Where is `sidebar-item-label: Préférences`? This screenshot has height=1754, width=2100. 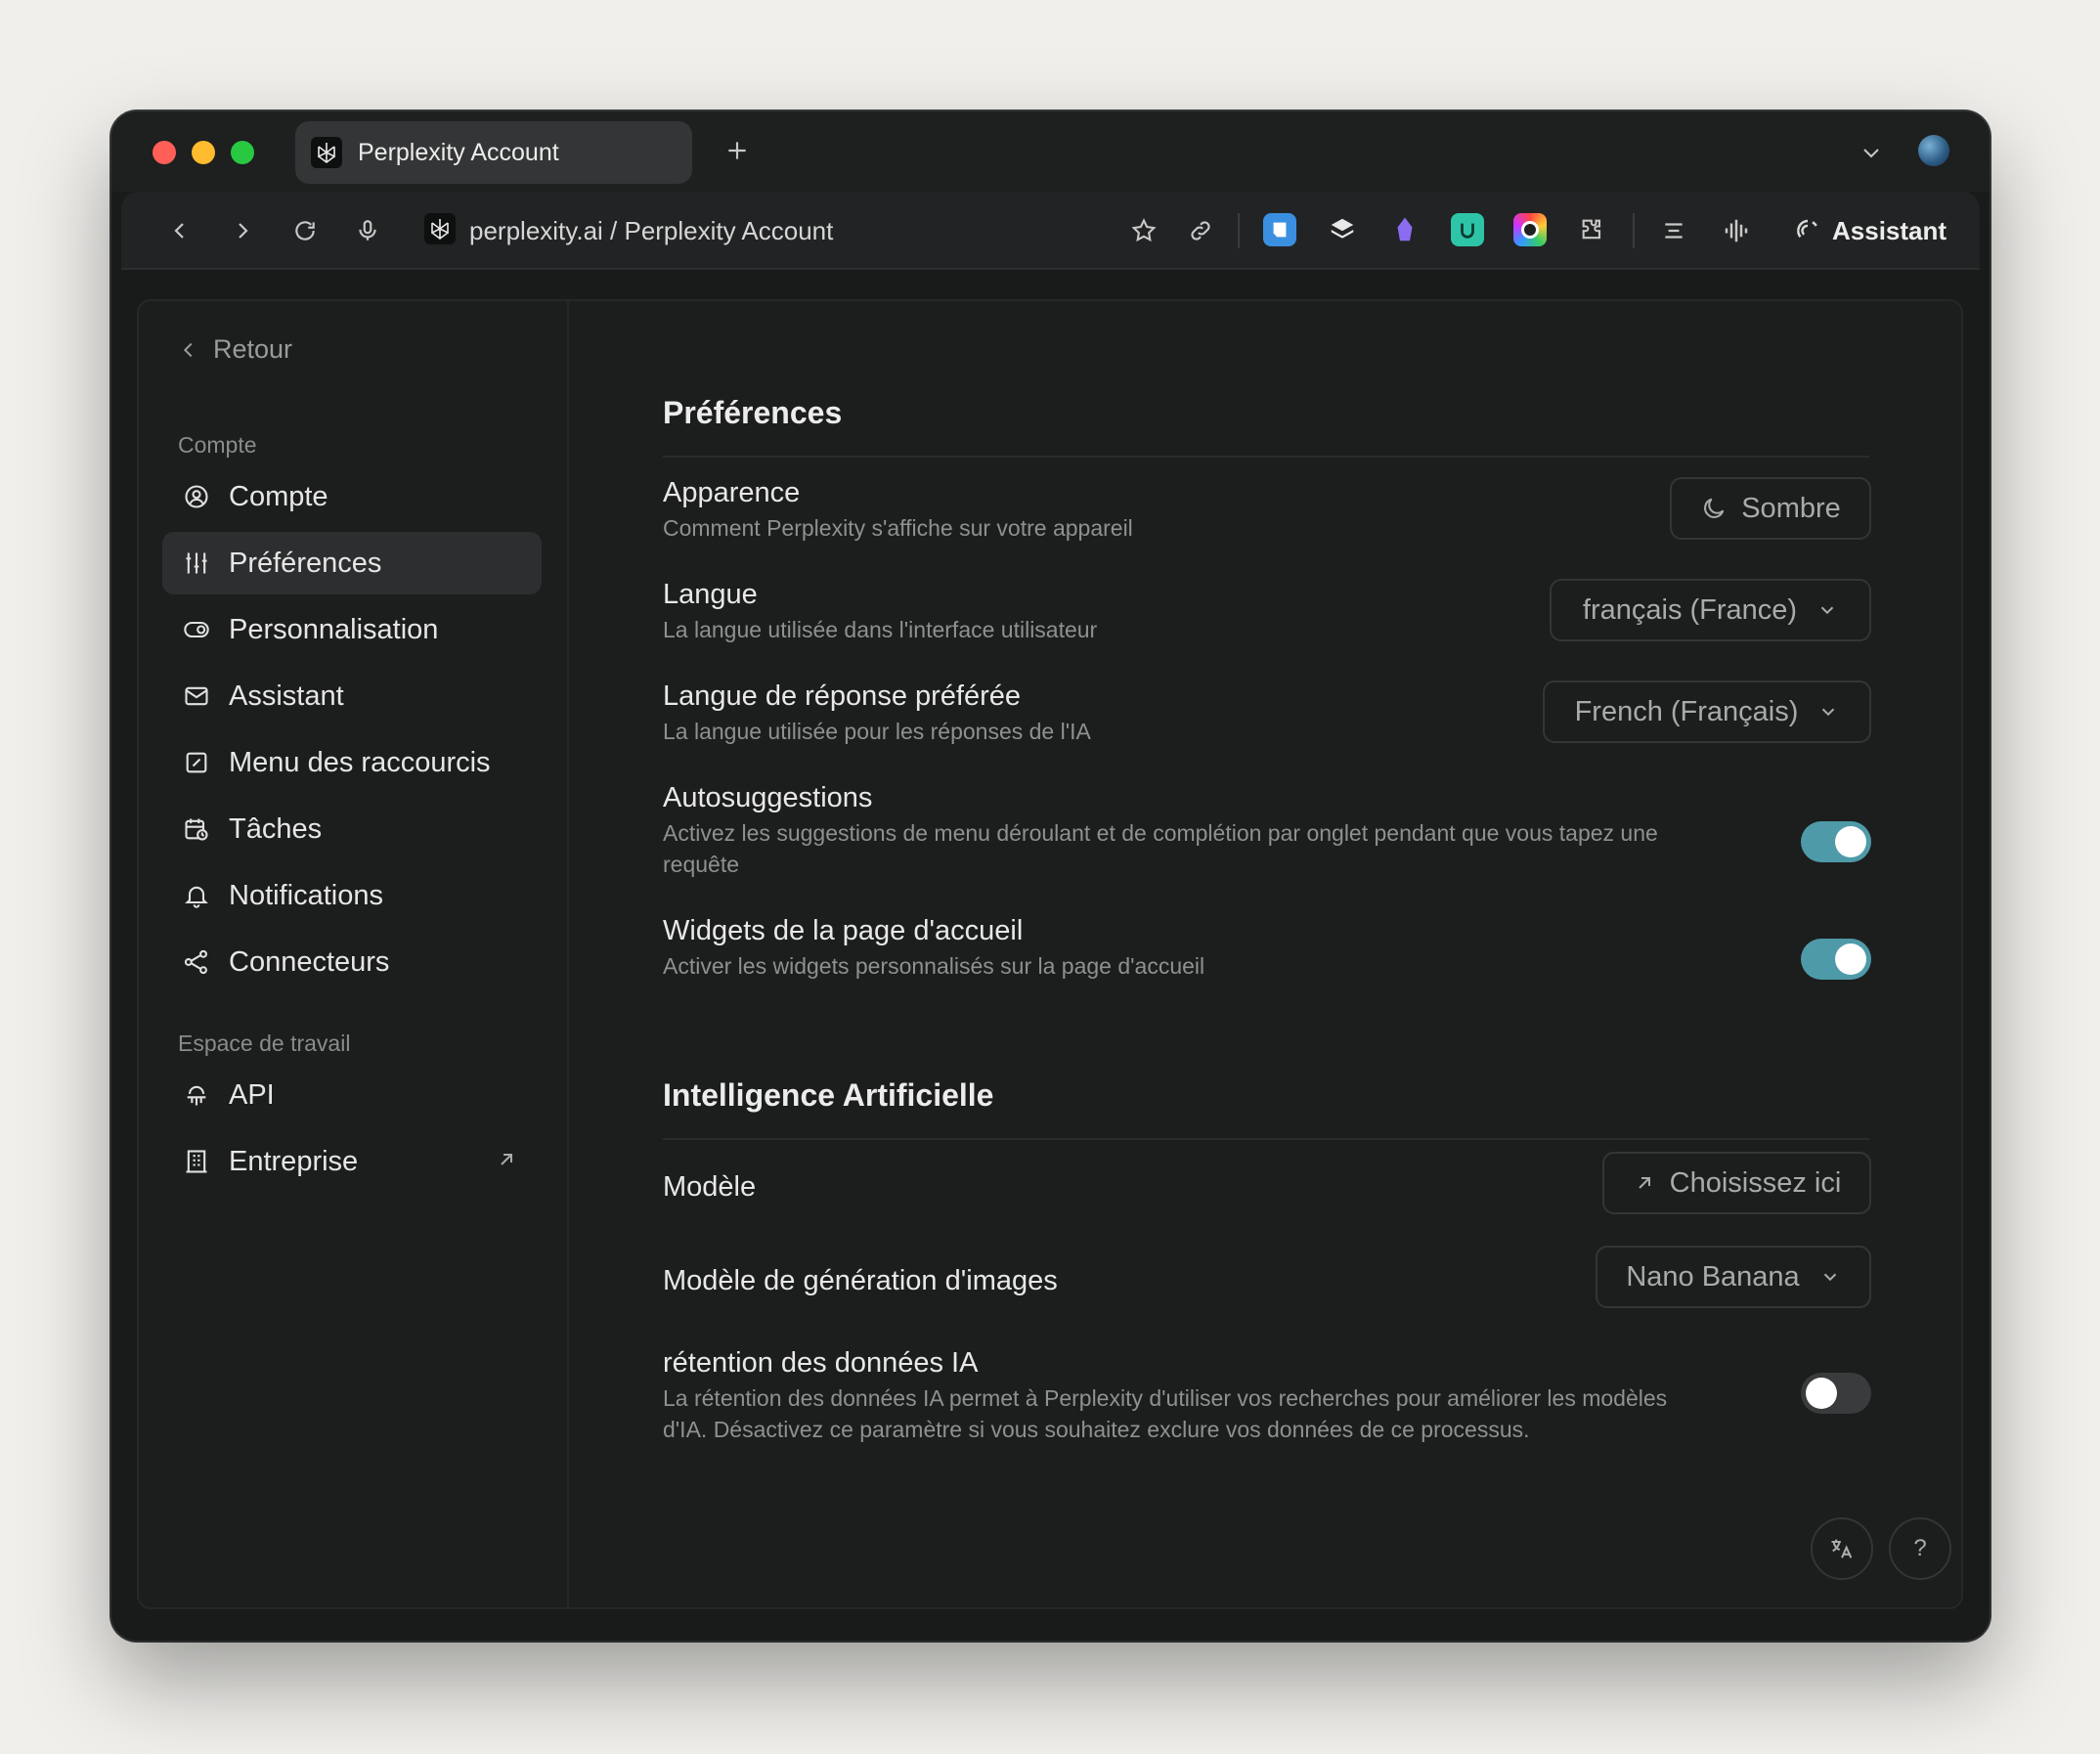 sidebar-item-label: Préférences is located at coordinates (305, 563).